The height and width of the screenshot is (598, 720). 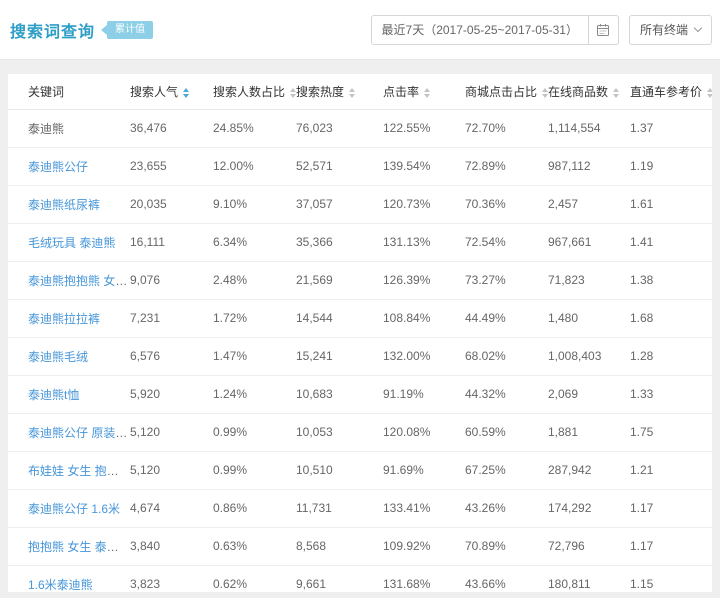 What do you see at coordinates (339, 166) in the screenshot?
I see `cell-search_heat: 52,571` at bounding box center [339, 166].